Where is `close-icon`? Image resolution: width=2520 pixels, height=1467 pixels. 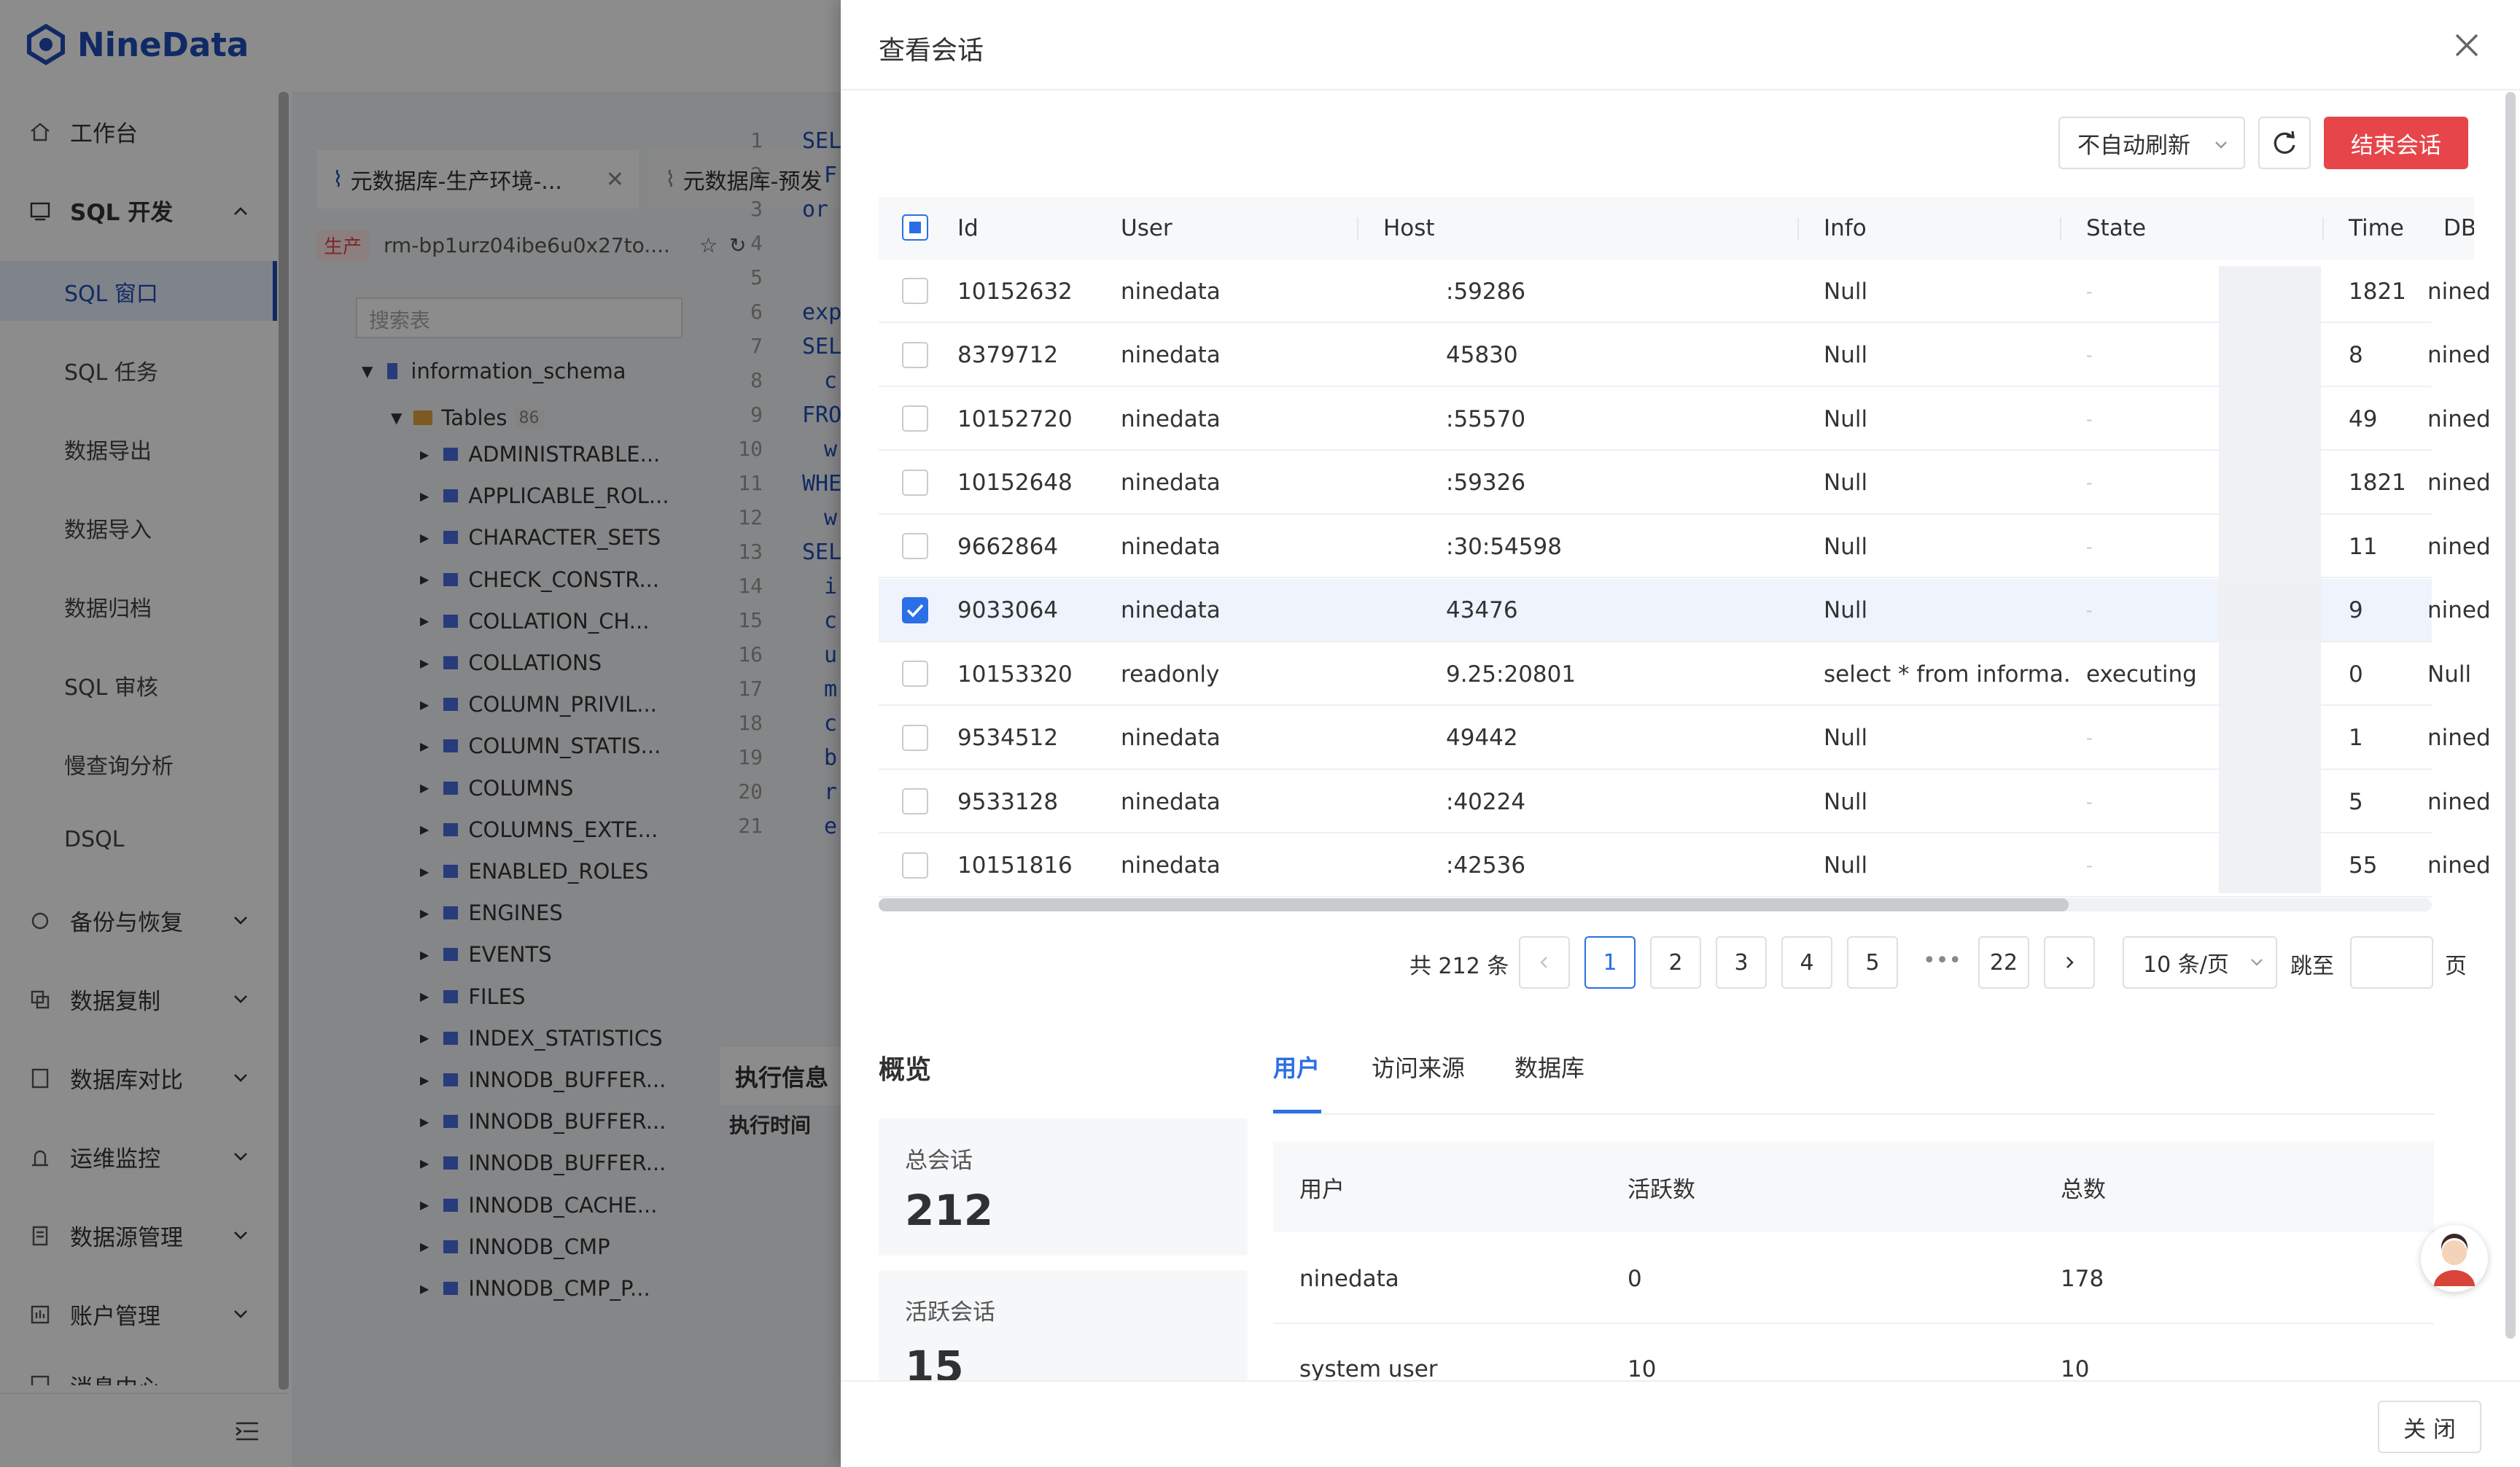 close-icon is located at coordinates (2467, 45).